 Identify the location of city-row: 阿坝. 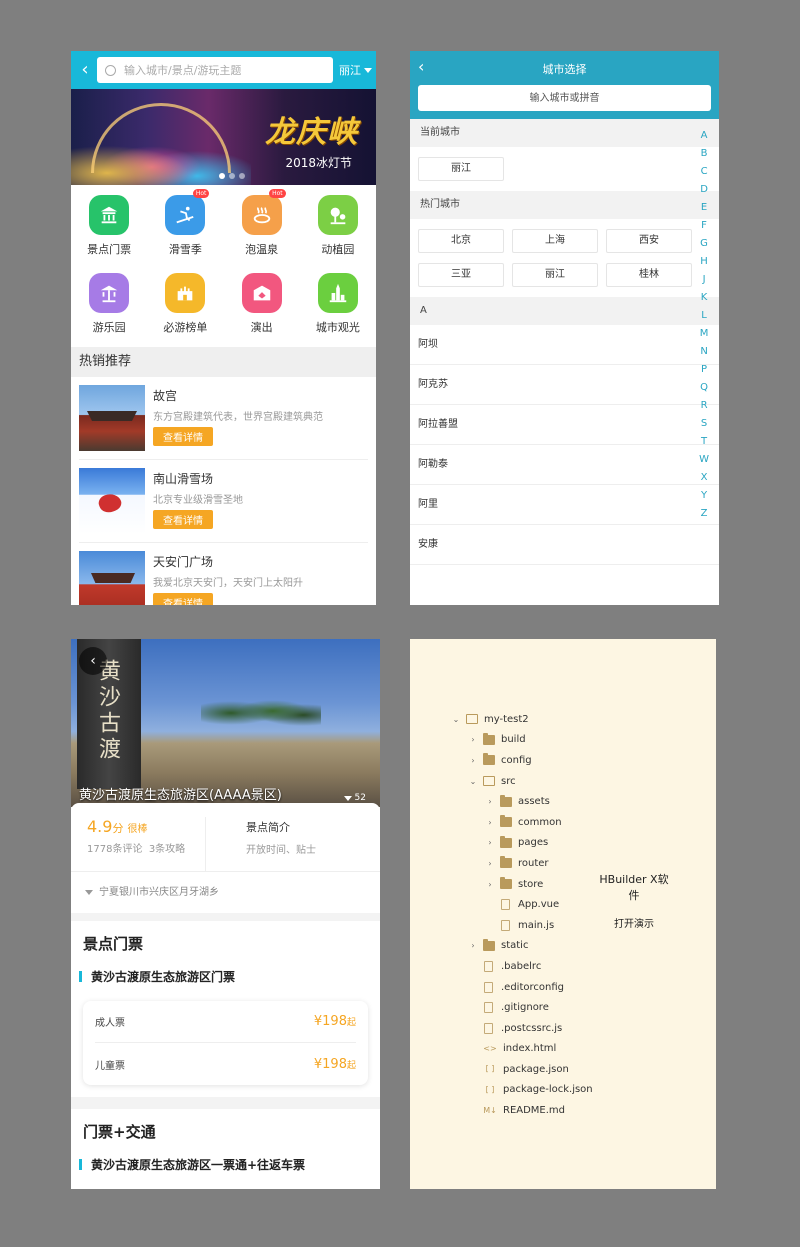
(564, 345).